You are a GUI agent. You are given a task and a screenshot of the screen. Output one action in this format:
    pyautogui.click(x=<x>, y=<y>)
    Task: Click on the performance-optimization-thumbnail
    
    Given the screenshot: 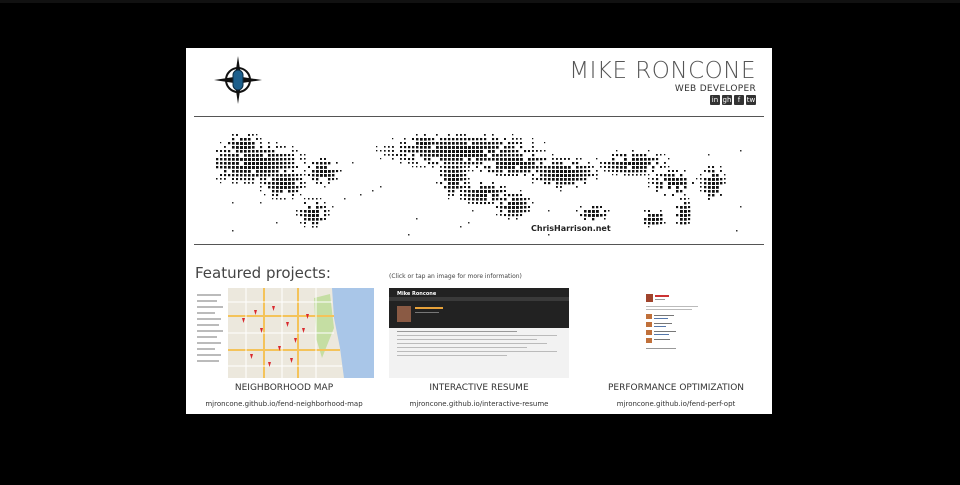 What is the action you would take?
    pyautogui.click(x=676, y=323)
    